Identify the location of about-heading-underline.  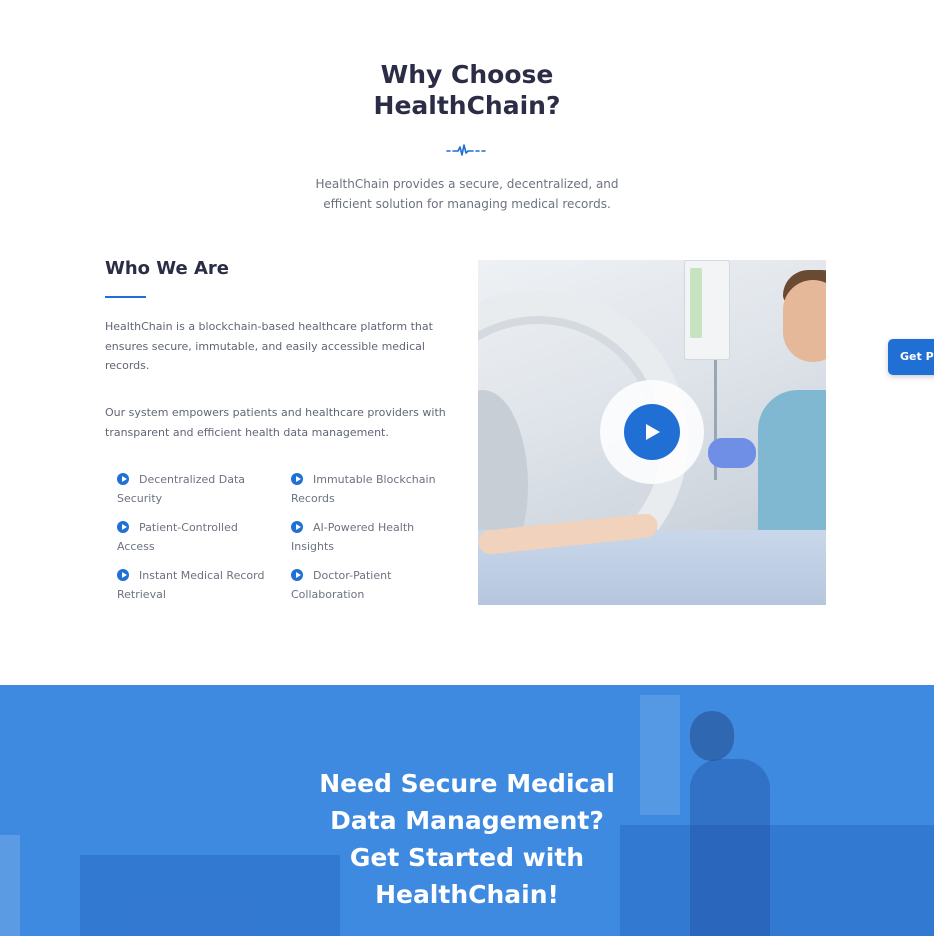
(125, 297).